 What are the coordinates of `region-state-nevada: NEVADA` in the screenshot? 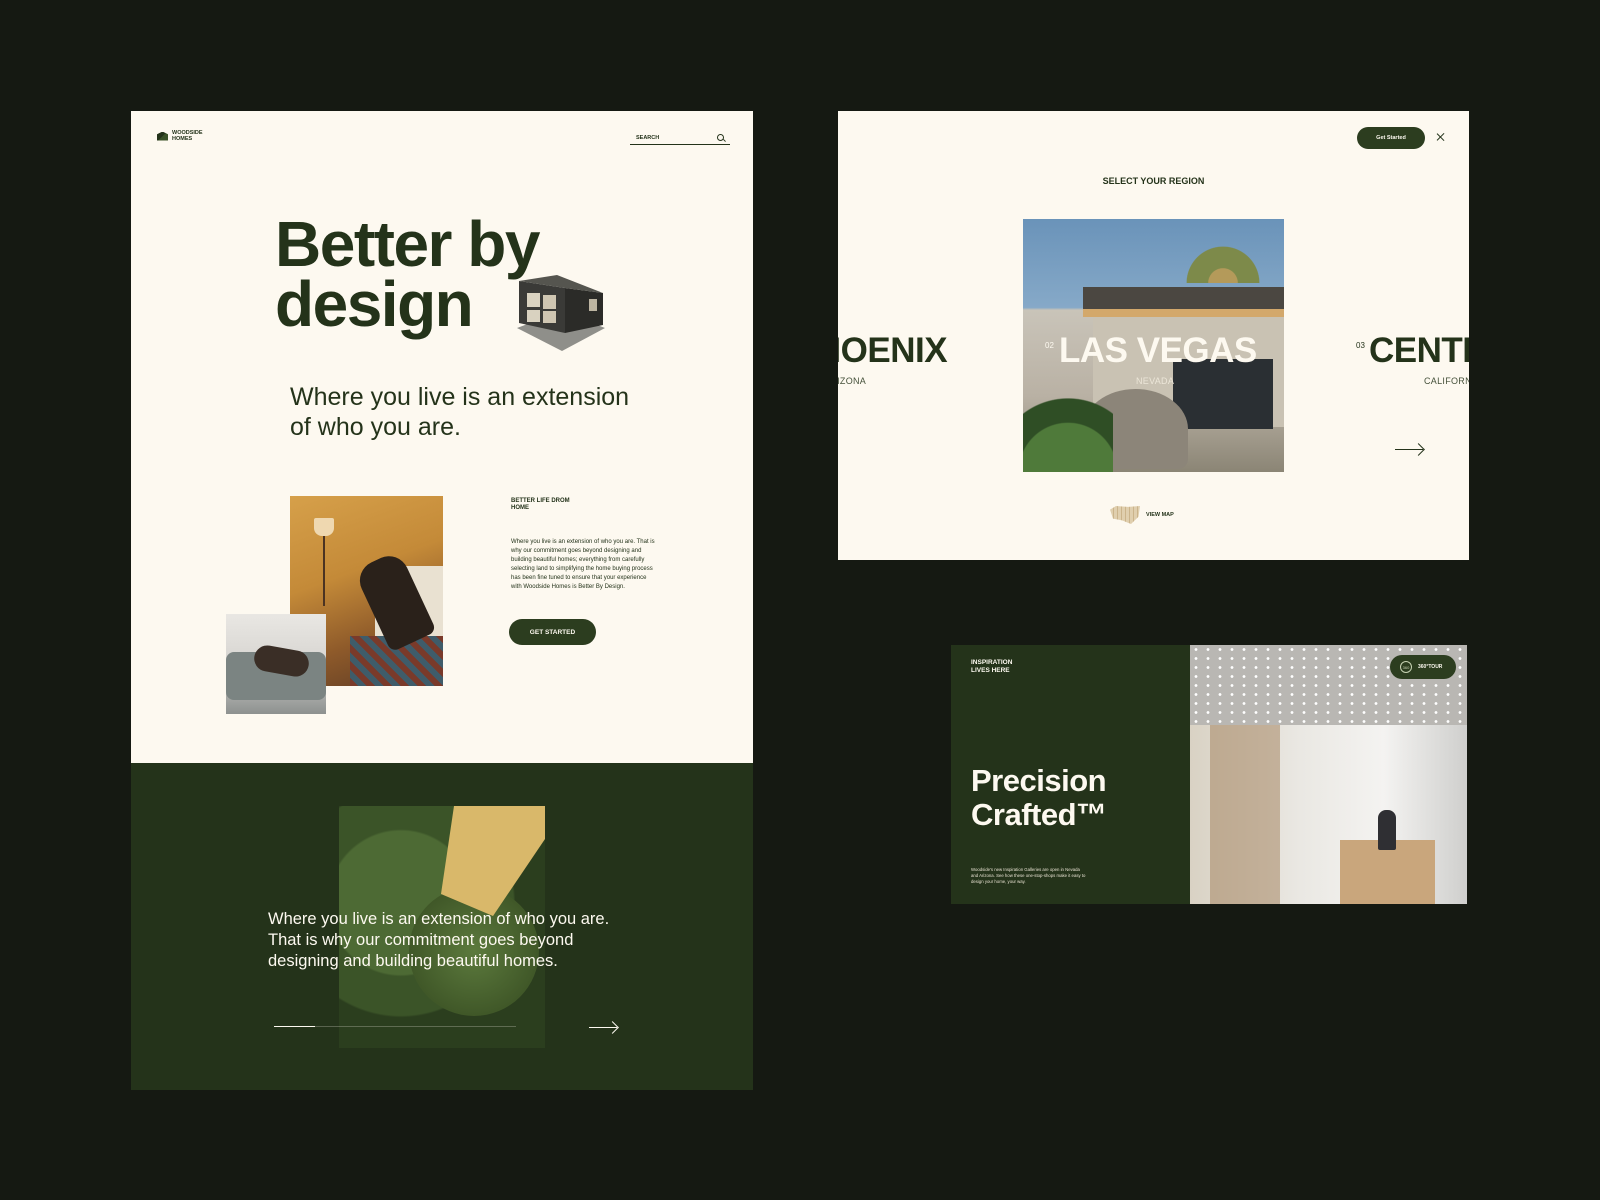 It's located at (1155, 381).